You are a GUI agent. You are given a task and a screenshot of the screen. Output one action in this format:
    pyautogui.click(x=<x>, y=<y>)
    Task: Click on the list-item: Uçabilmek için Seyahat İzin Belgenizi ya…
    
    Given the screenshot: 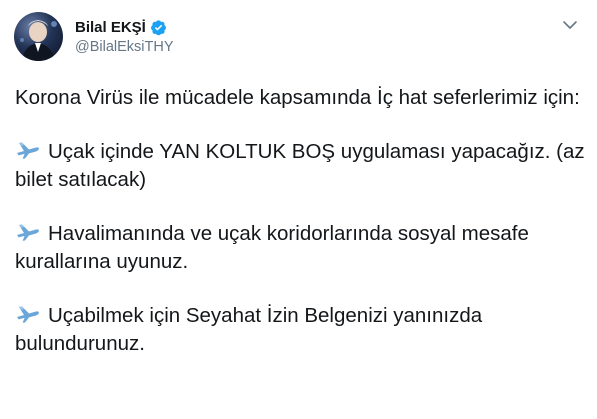 What is the action you would take?
    pyautogui.click(x=301, y=330)
    